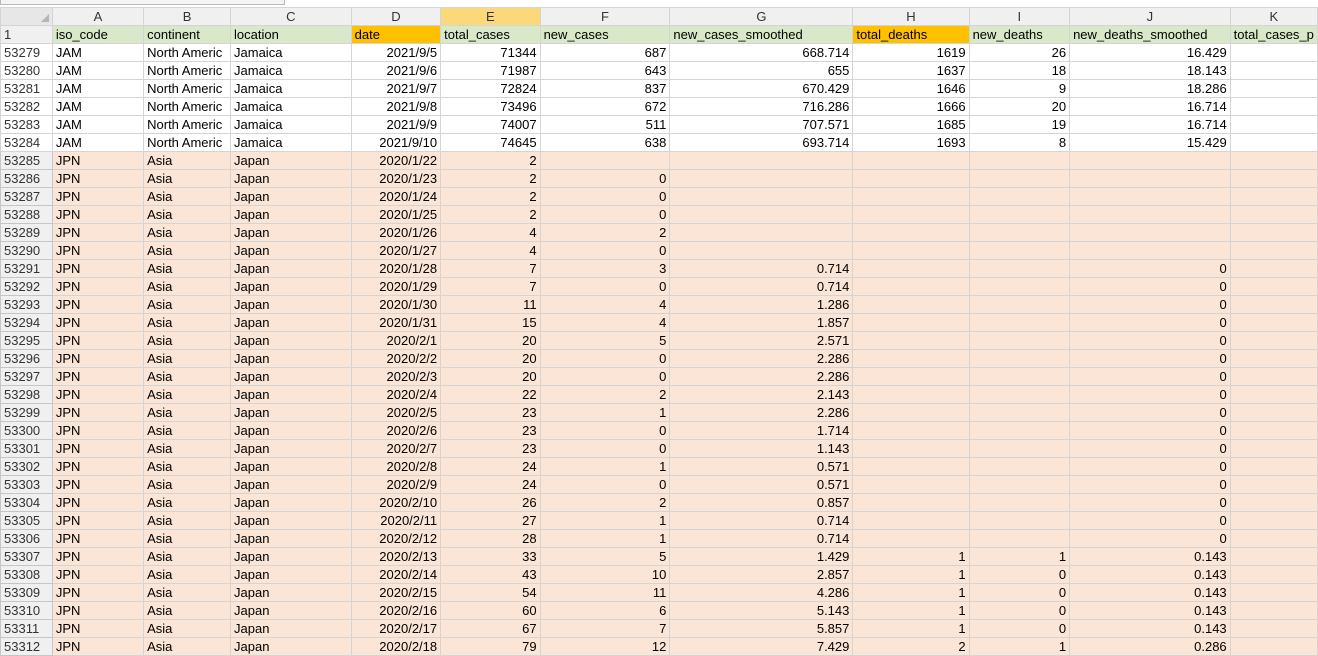 The width and height of the screenshot is (1318, 656). I want to click on table-cell: 2020/2/5, so click(396, 412).